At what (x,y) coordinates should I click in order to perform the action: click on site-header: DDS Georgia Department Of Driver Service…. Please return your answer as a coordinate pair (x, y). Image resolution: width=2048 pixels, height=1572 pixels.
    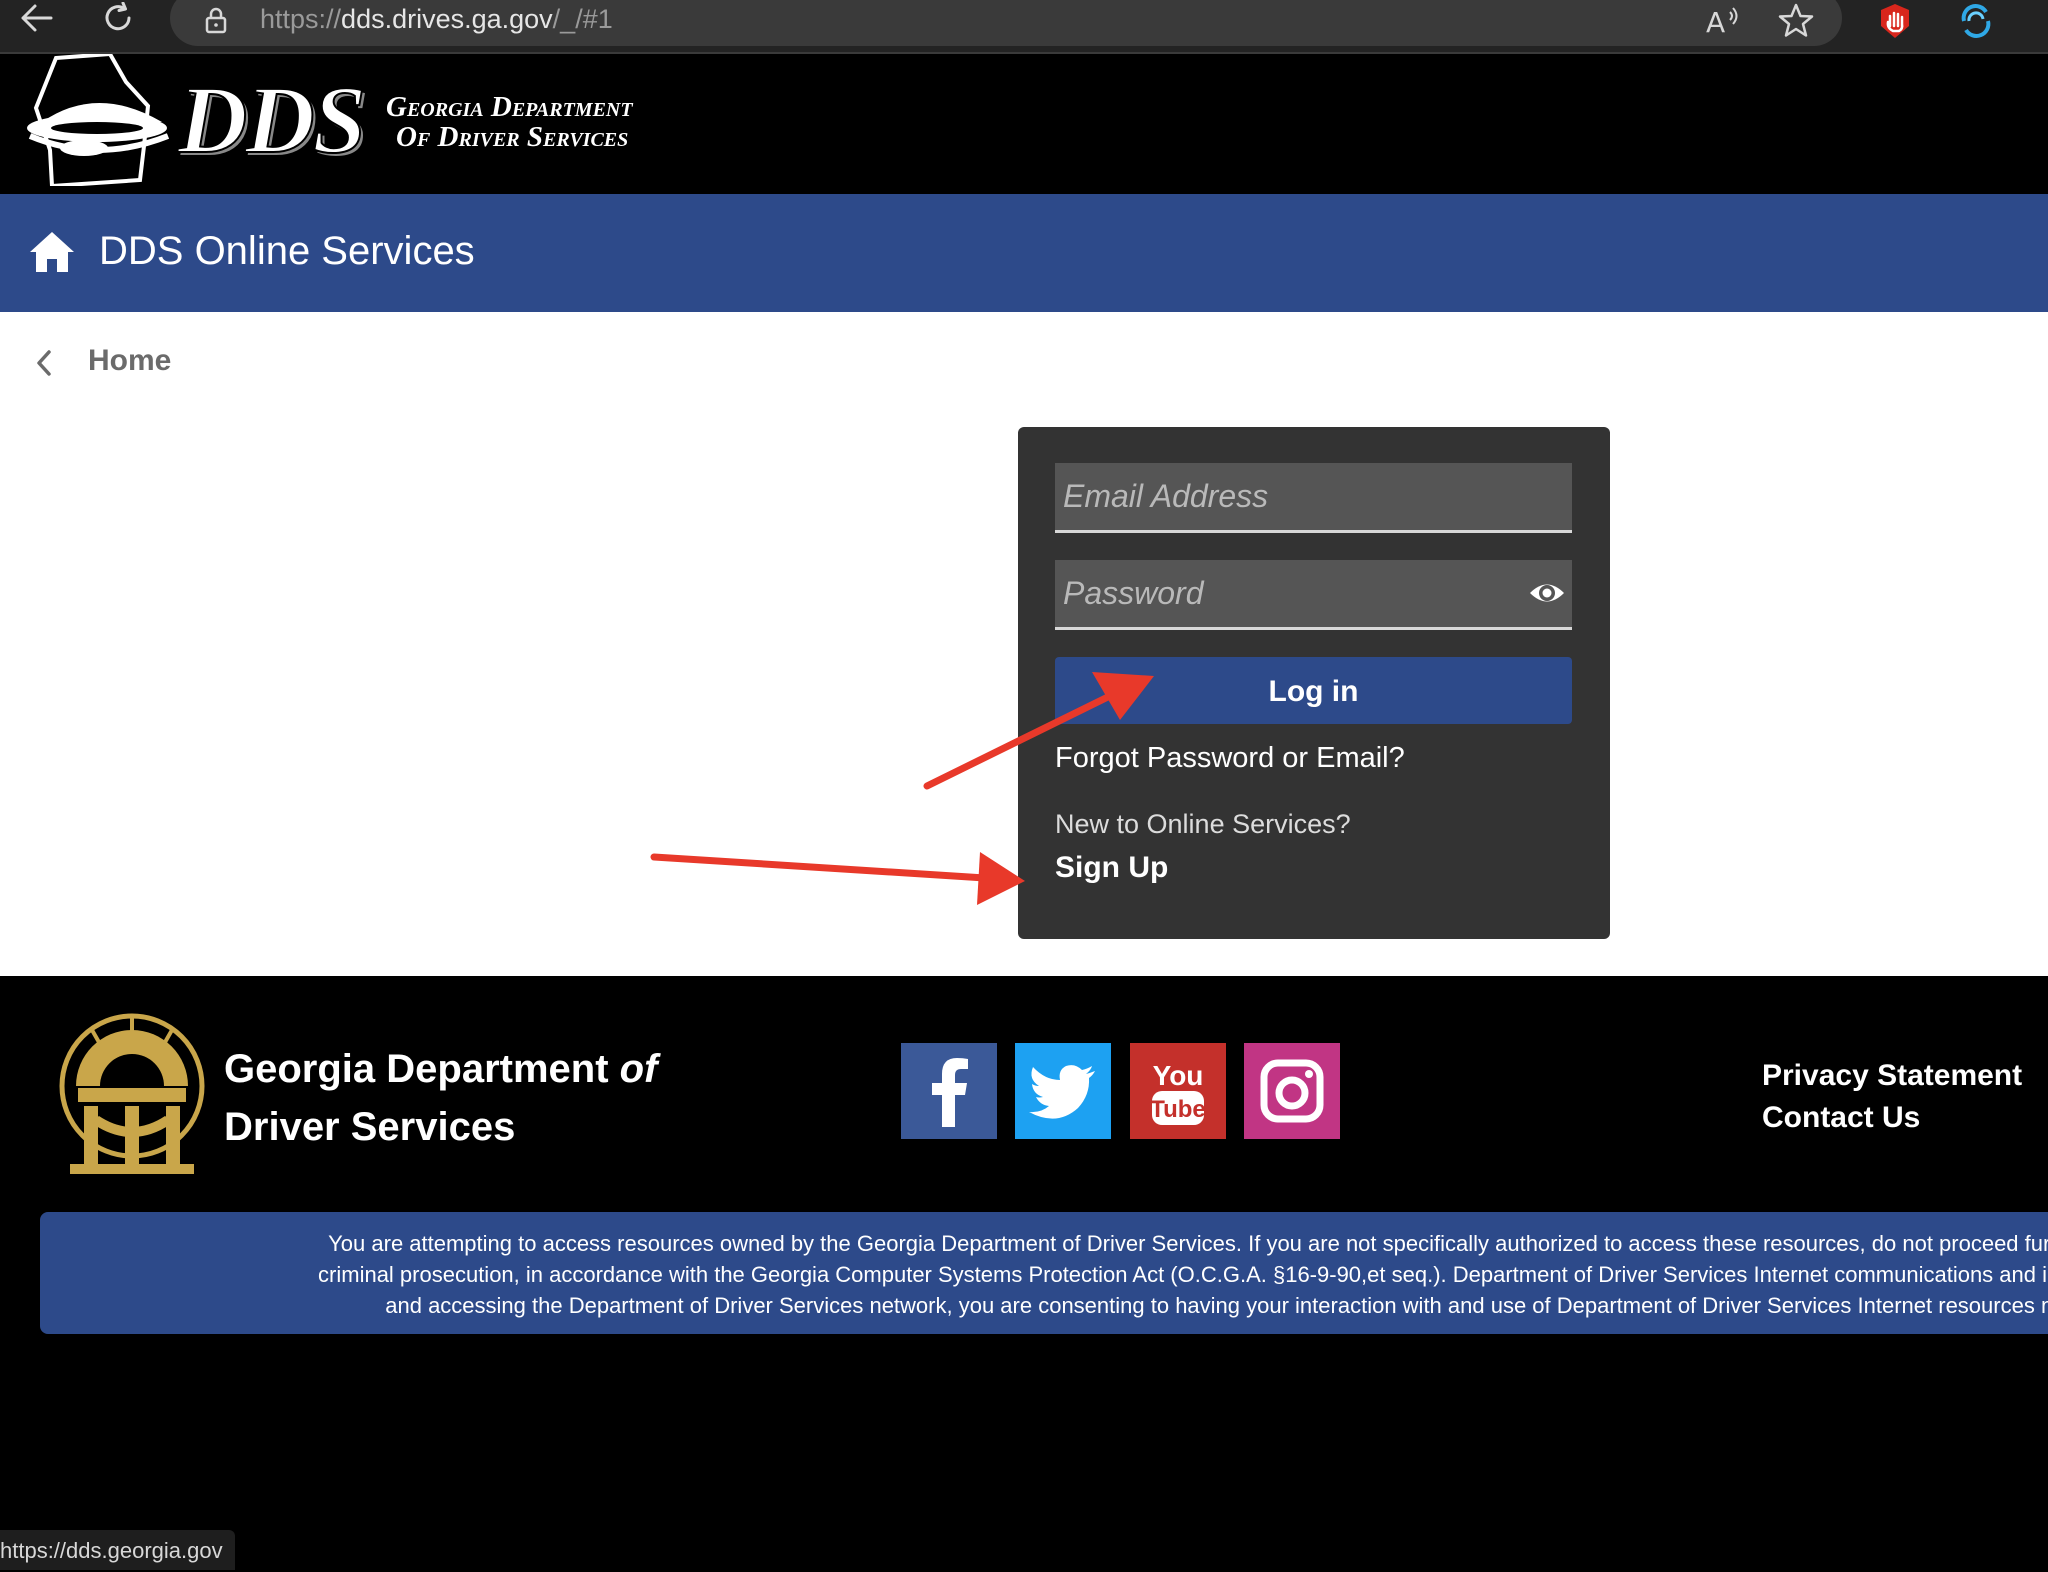
    Looking at the image, I should click on (1024, 124).